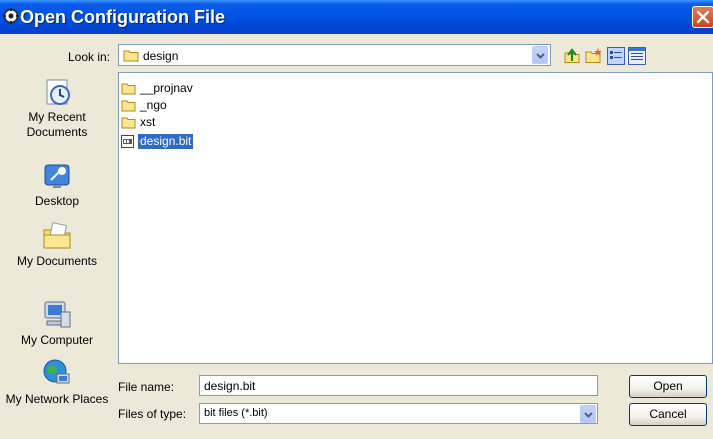 This screenshot has height=439, width=713. I want to click on file-type-value: bit files (*.bit), so click(236, 413).